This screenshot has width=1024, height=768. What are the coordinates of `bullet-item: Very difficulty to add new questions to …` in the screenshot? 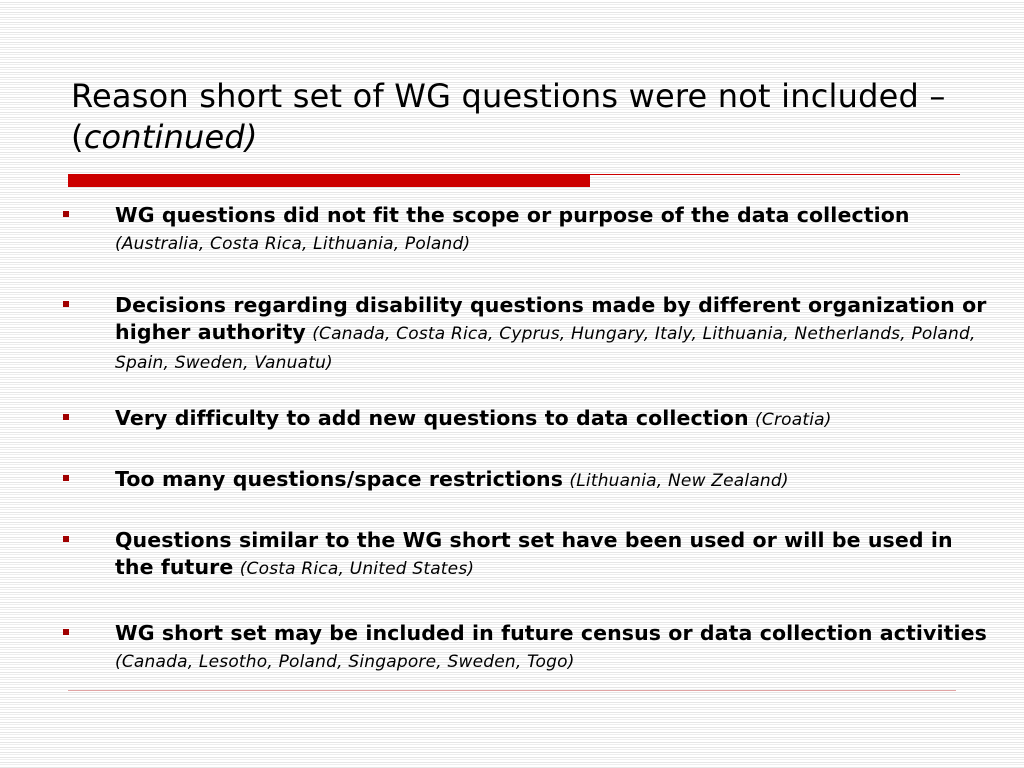 It's located at (529, 419).